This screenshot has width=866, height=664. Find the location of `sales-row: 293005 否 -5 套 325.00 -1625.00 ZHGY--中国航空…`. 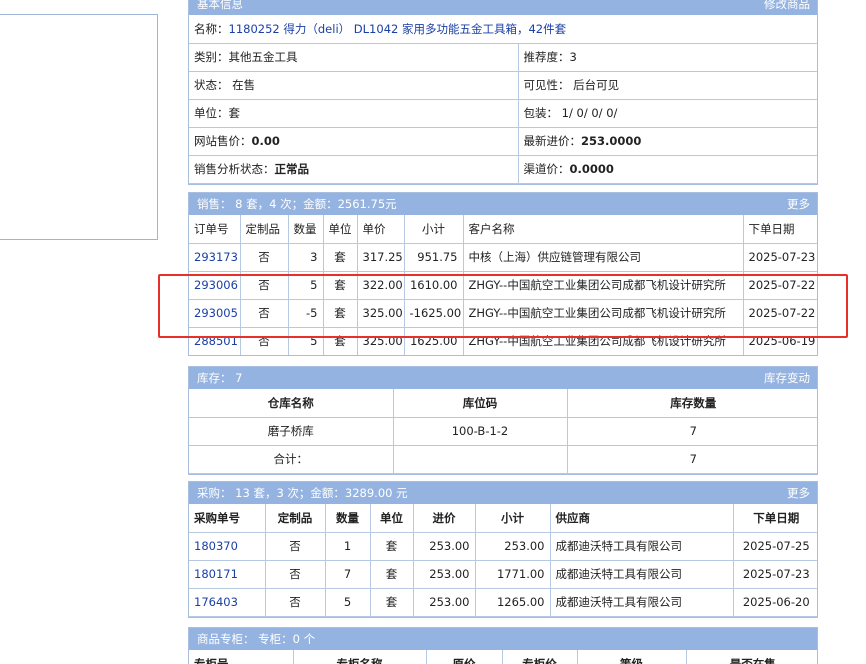

sales-row: 293005 否 -5 套 325.00 -1625.00 ZHGY--中国航空… is located at coordinates (503, 313).